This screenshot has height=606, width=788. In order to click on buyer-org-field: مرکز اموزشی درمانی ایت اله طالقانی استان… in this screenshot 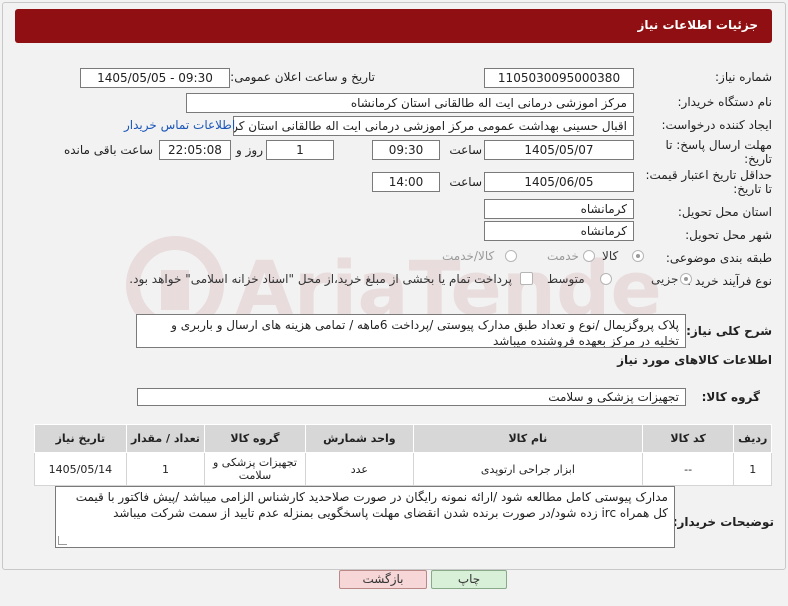, I will do `click(410, 103)`.